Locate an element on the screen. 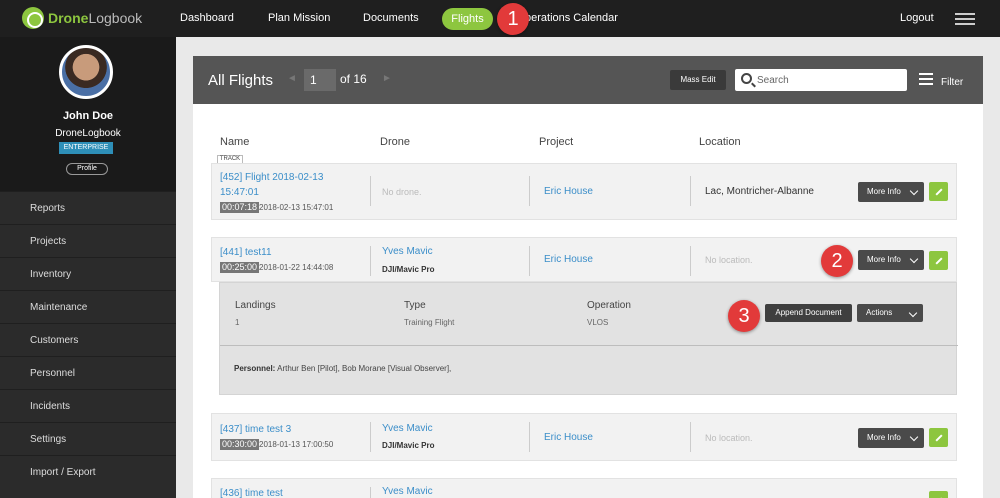  logo-icon is located at coordinates (33, 18).